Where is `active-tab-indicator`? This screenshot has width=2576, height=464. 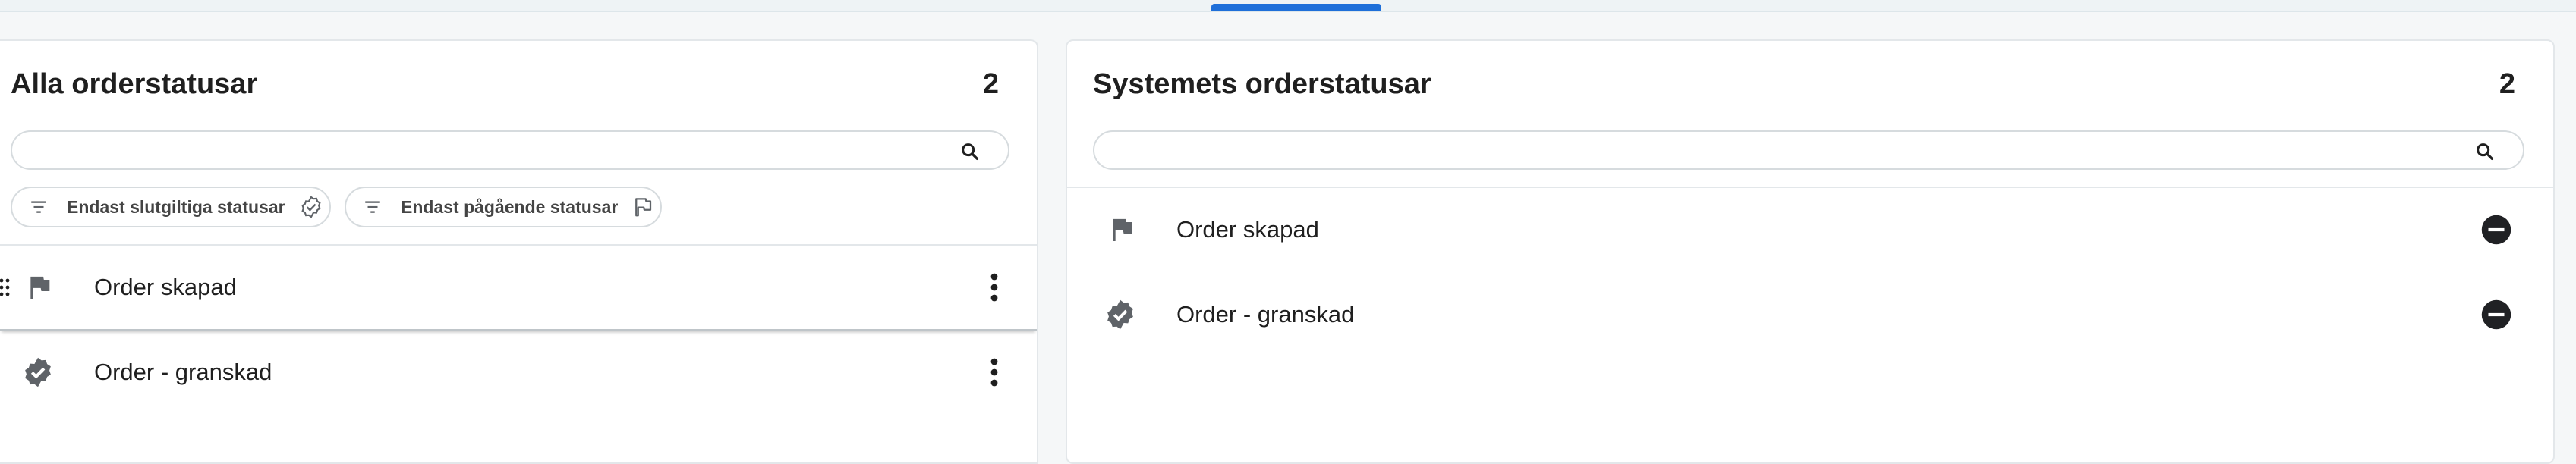
active-tab-indicator is located at coordinates (1296, 7).